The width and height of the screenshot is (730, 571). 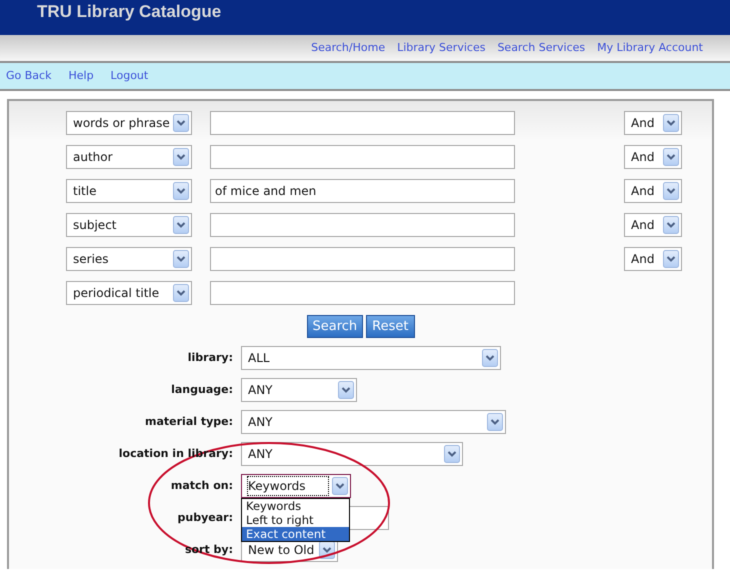 What do you see at coordinates (296, 486) in the screenshot?
I see `filter-select: Keywords` at bounding box center [296, 486].